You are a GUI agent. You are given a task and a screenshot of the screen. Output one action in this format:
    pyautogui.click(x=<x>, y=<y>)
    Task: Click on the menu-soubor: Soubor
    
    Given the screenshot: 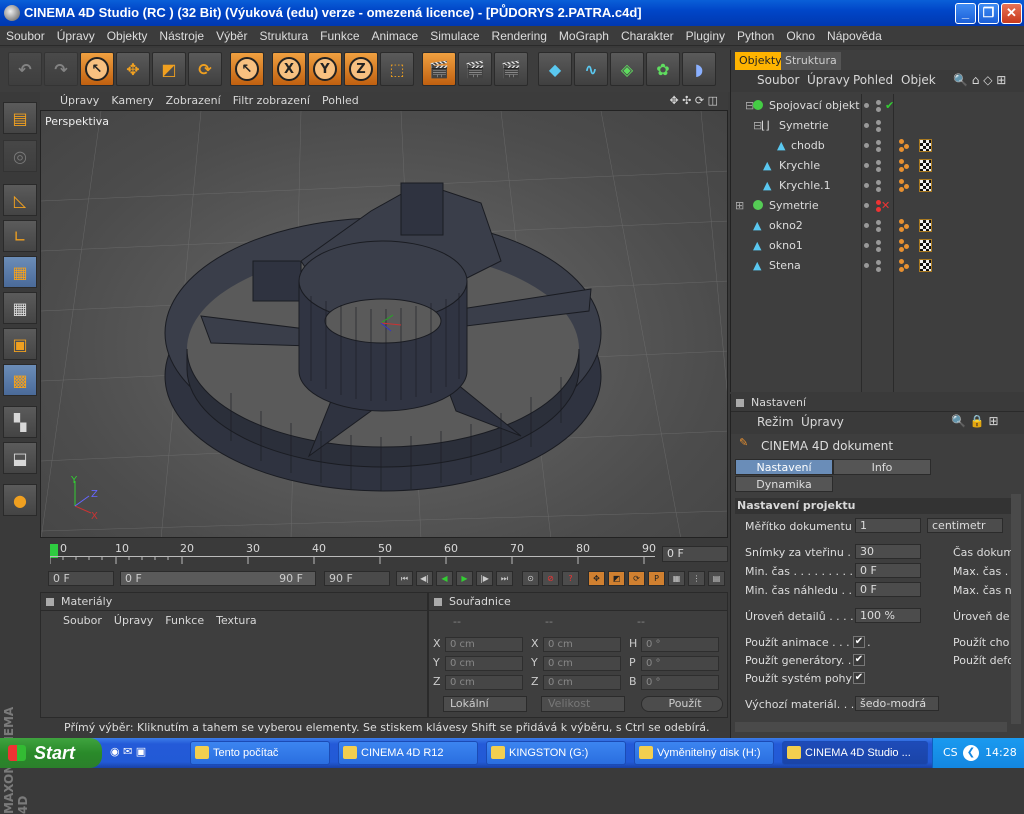 What is the action you would take?
    pyautogui.click(x=25, y=36)
    